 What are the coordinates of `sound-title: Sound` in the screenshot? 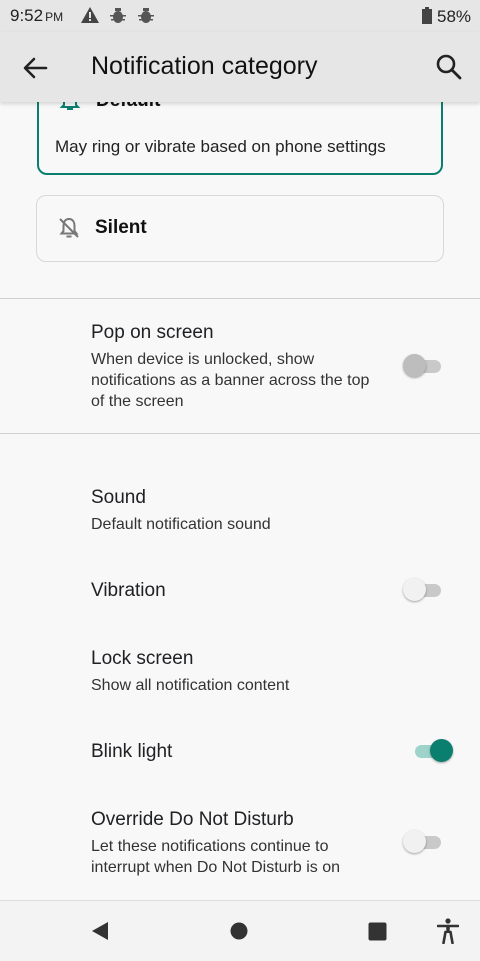 It's located at (118, 497).